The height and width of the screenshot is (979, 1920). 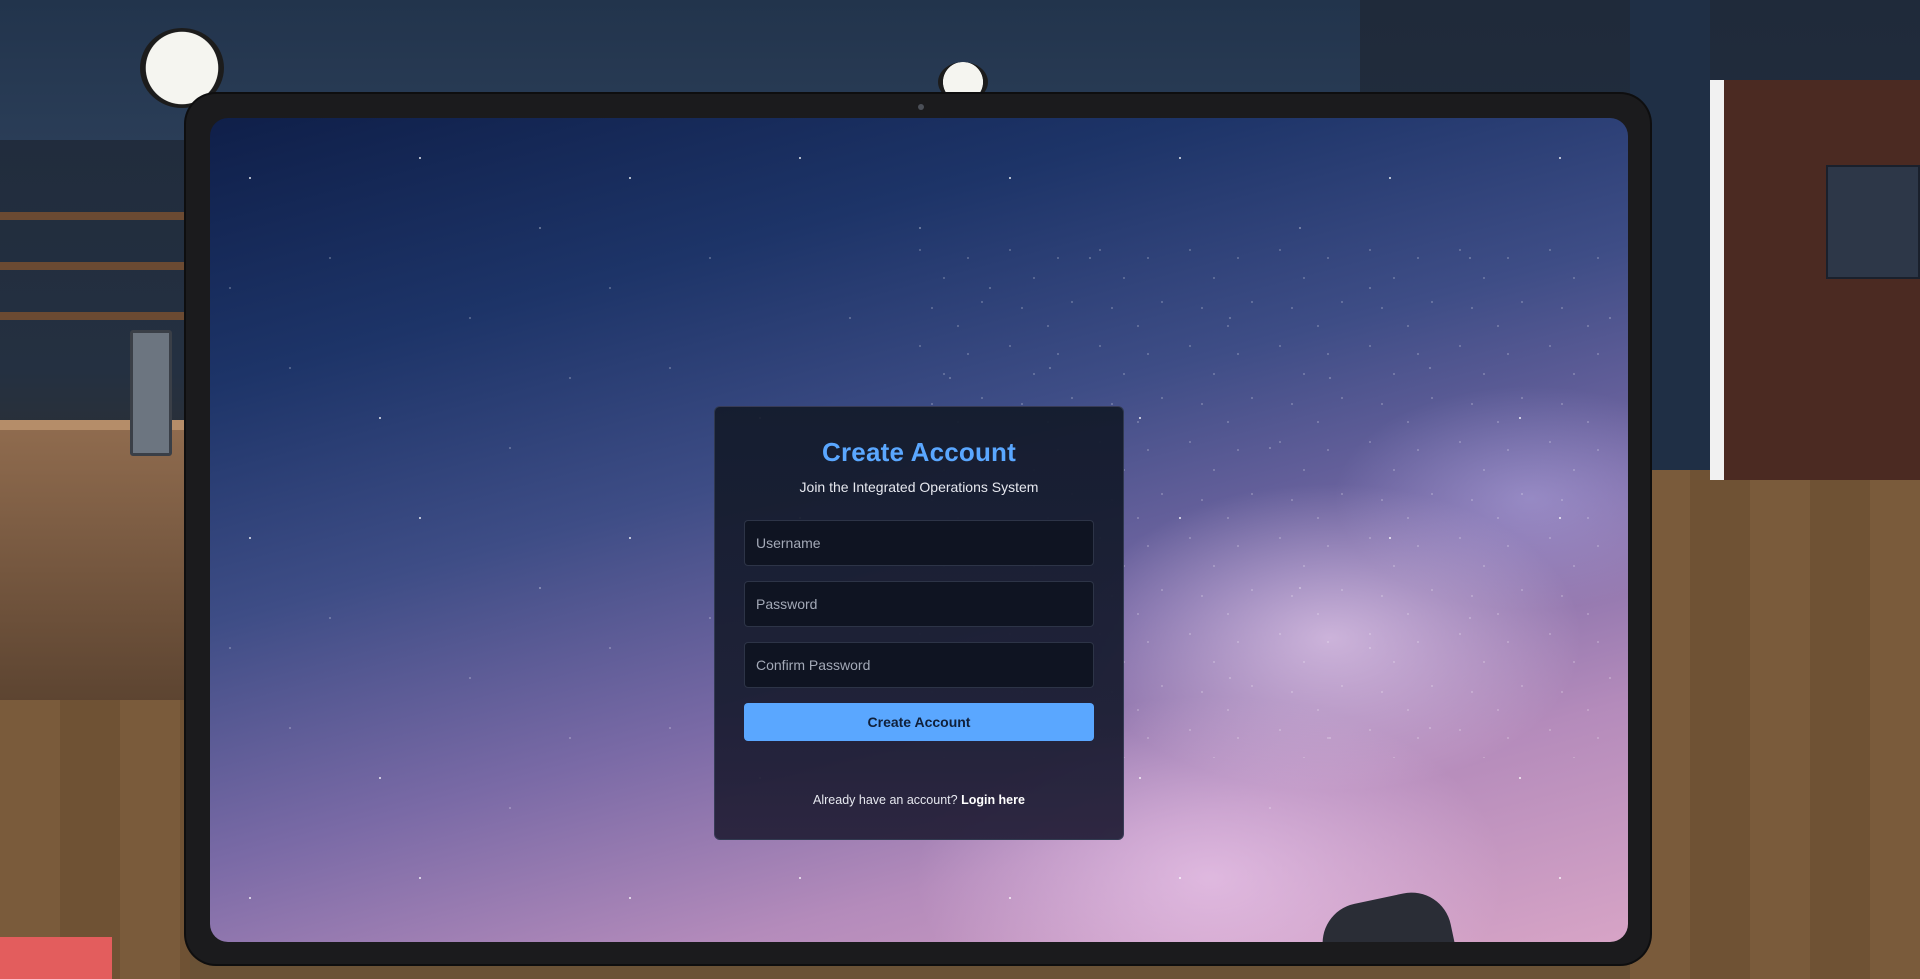 I want to click on password-input, so click(x=919, y=604).